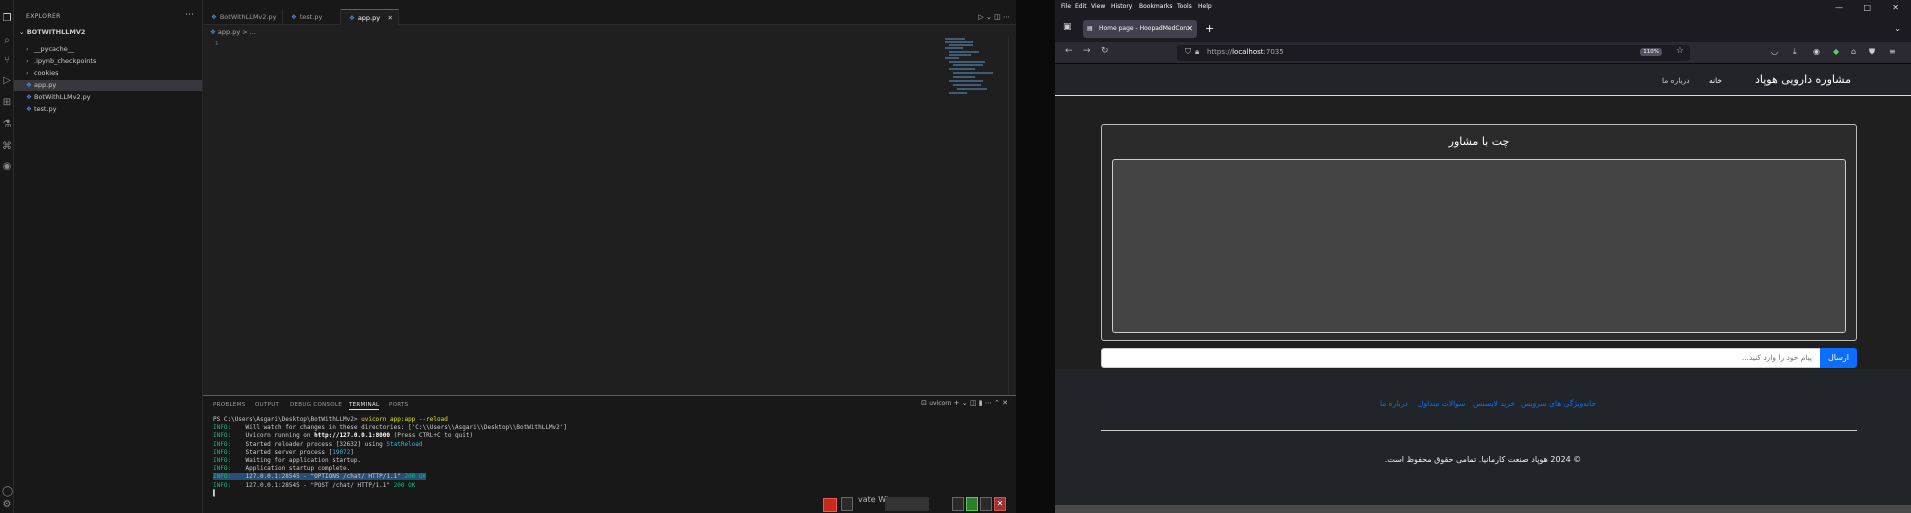  Describe the element at coordinates (7, 103) in the screenshot. I see `extensions-icon: ⊞` at that location.